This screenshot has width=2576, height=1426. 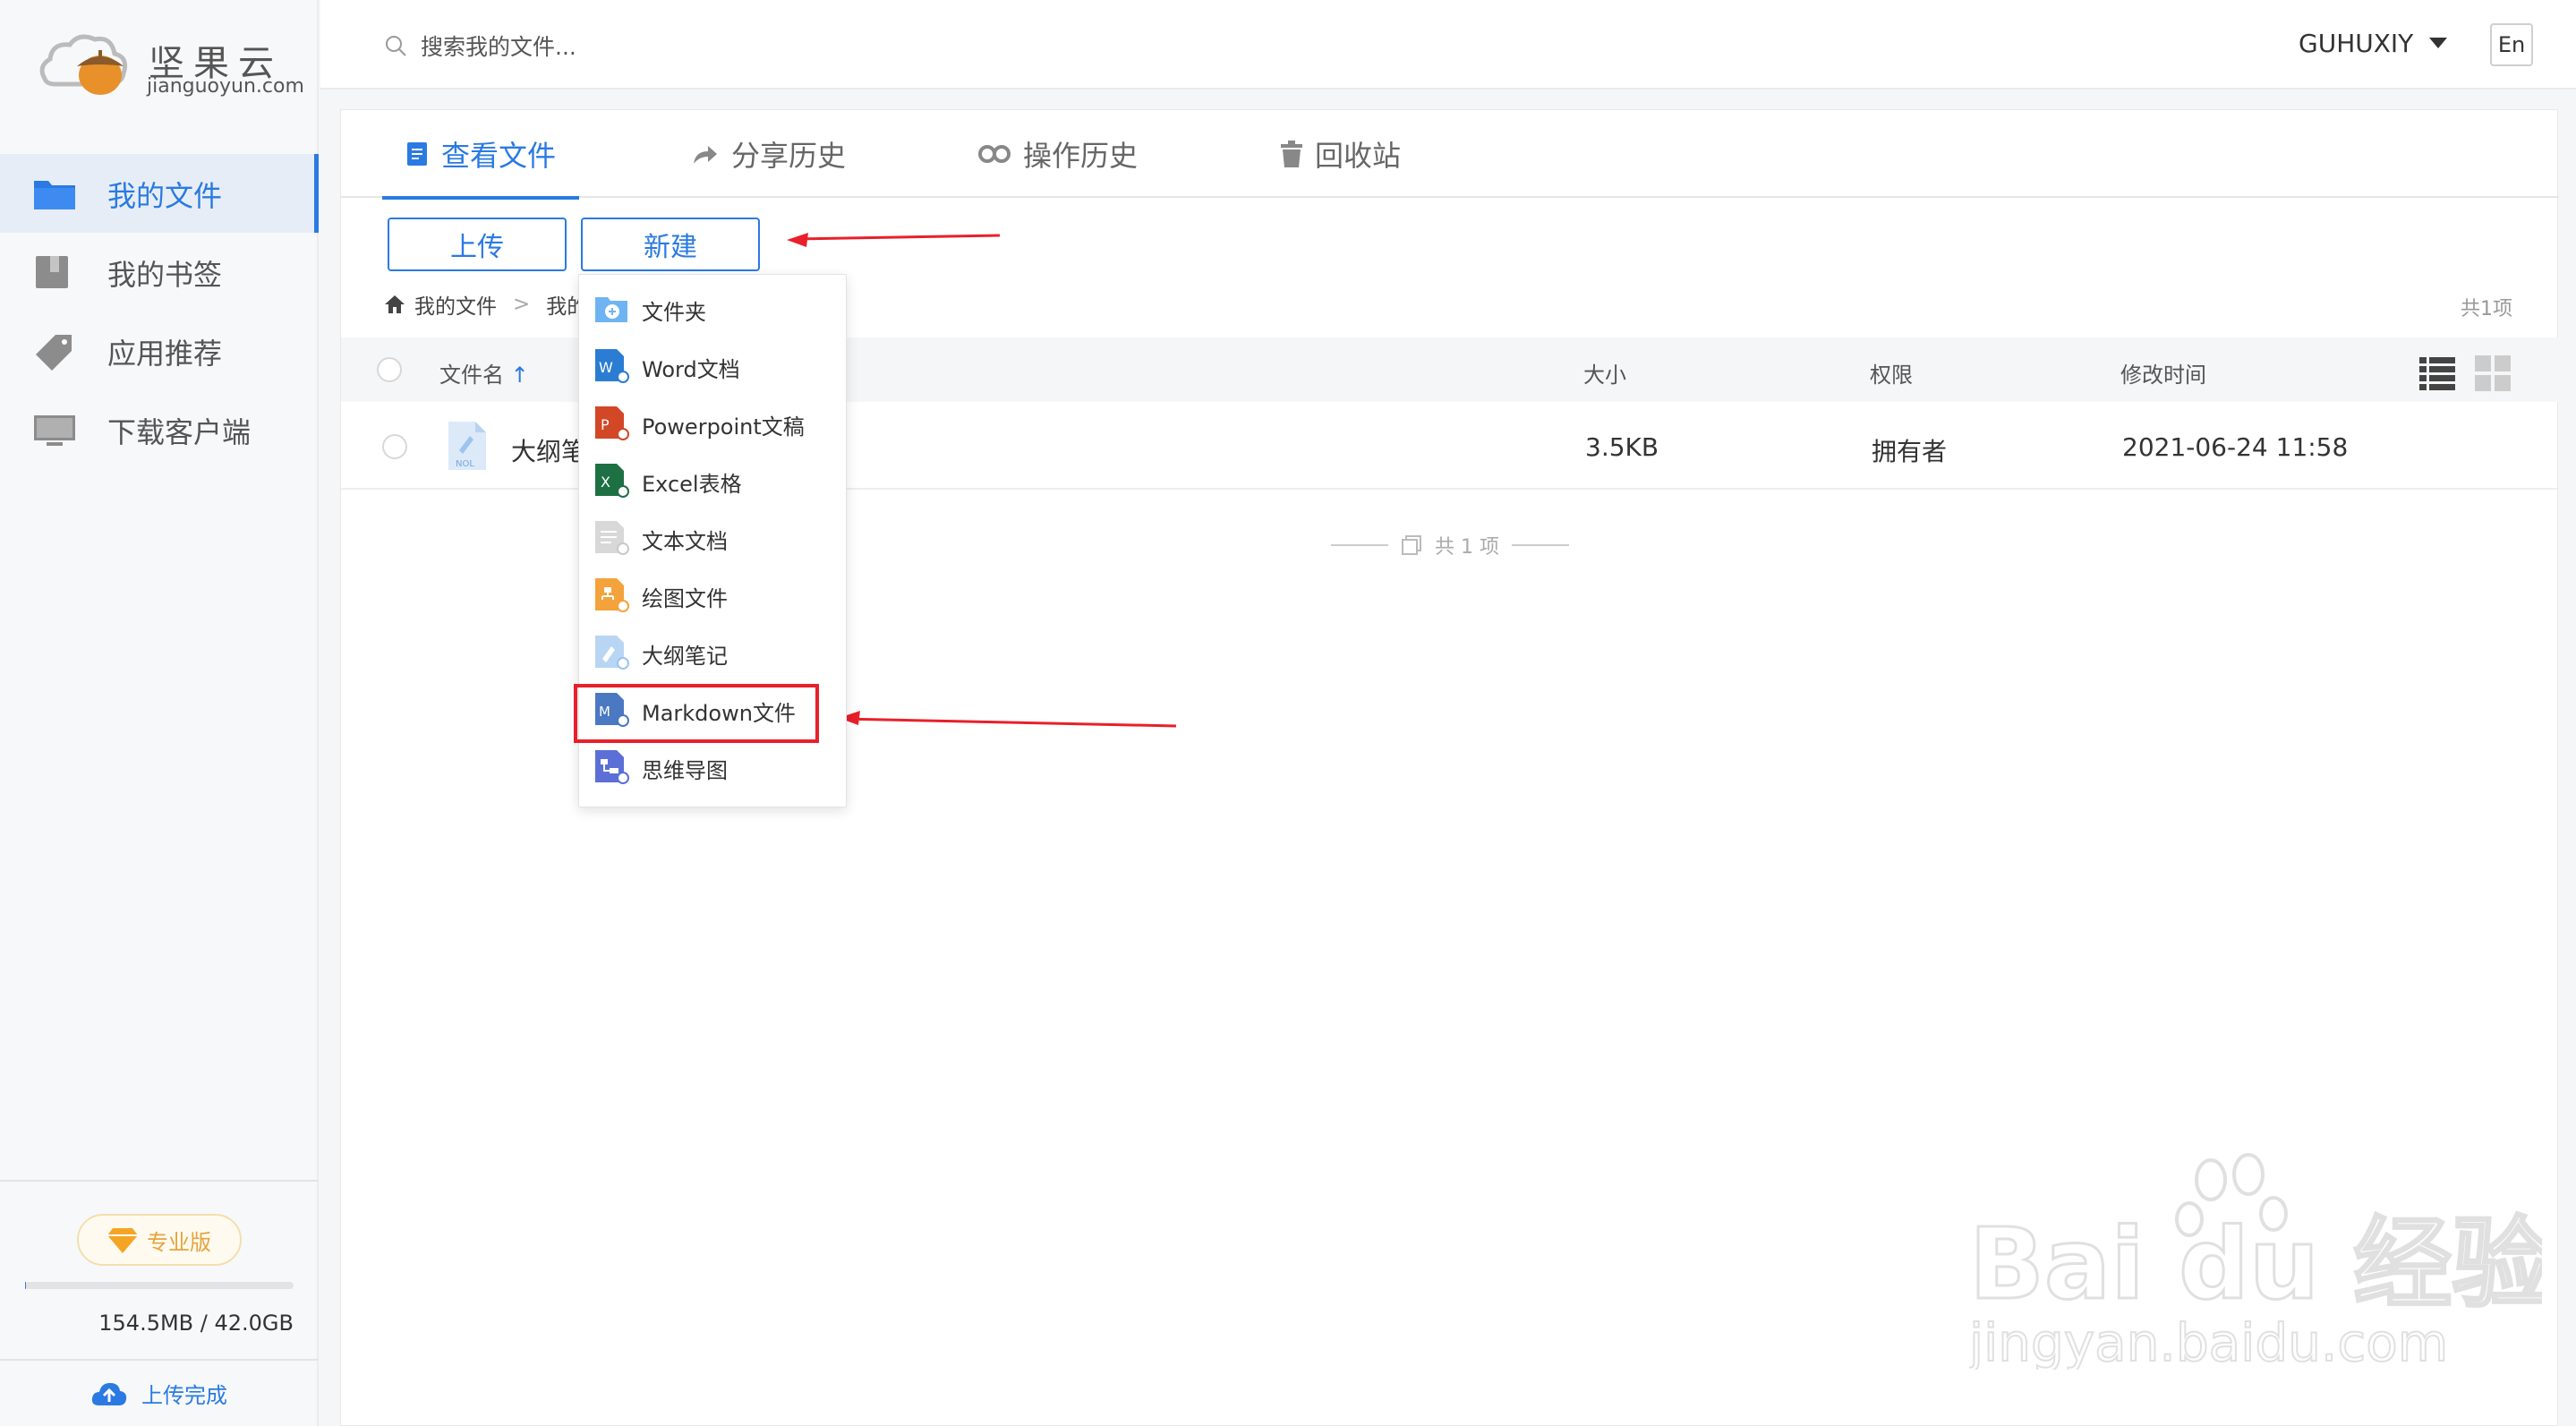 I want to click on sidebar-footer: 专业版 154.5MB / 42.0GB, so click(x=159, y=1269).